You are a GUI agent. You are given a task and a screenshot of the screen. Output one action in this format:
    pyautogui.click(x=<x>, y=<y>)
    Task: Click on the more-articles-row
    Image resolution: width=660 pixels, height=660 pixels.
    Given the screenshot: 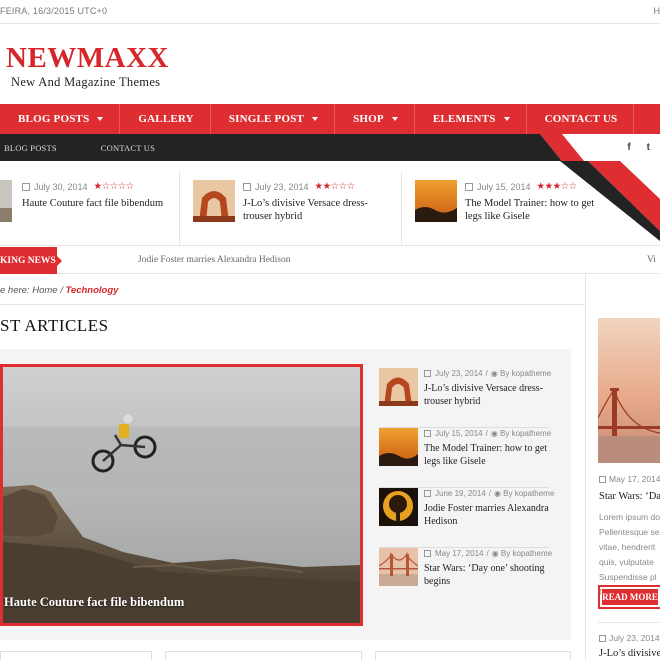 What is the action you would take?
    pyautogui.click(x=285, y=655)
    